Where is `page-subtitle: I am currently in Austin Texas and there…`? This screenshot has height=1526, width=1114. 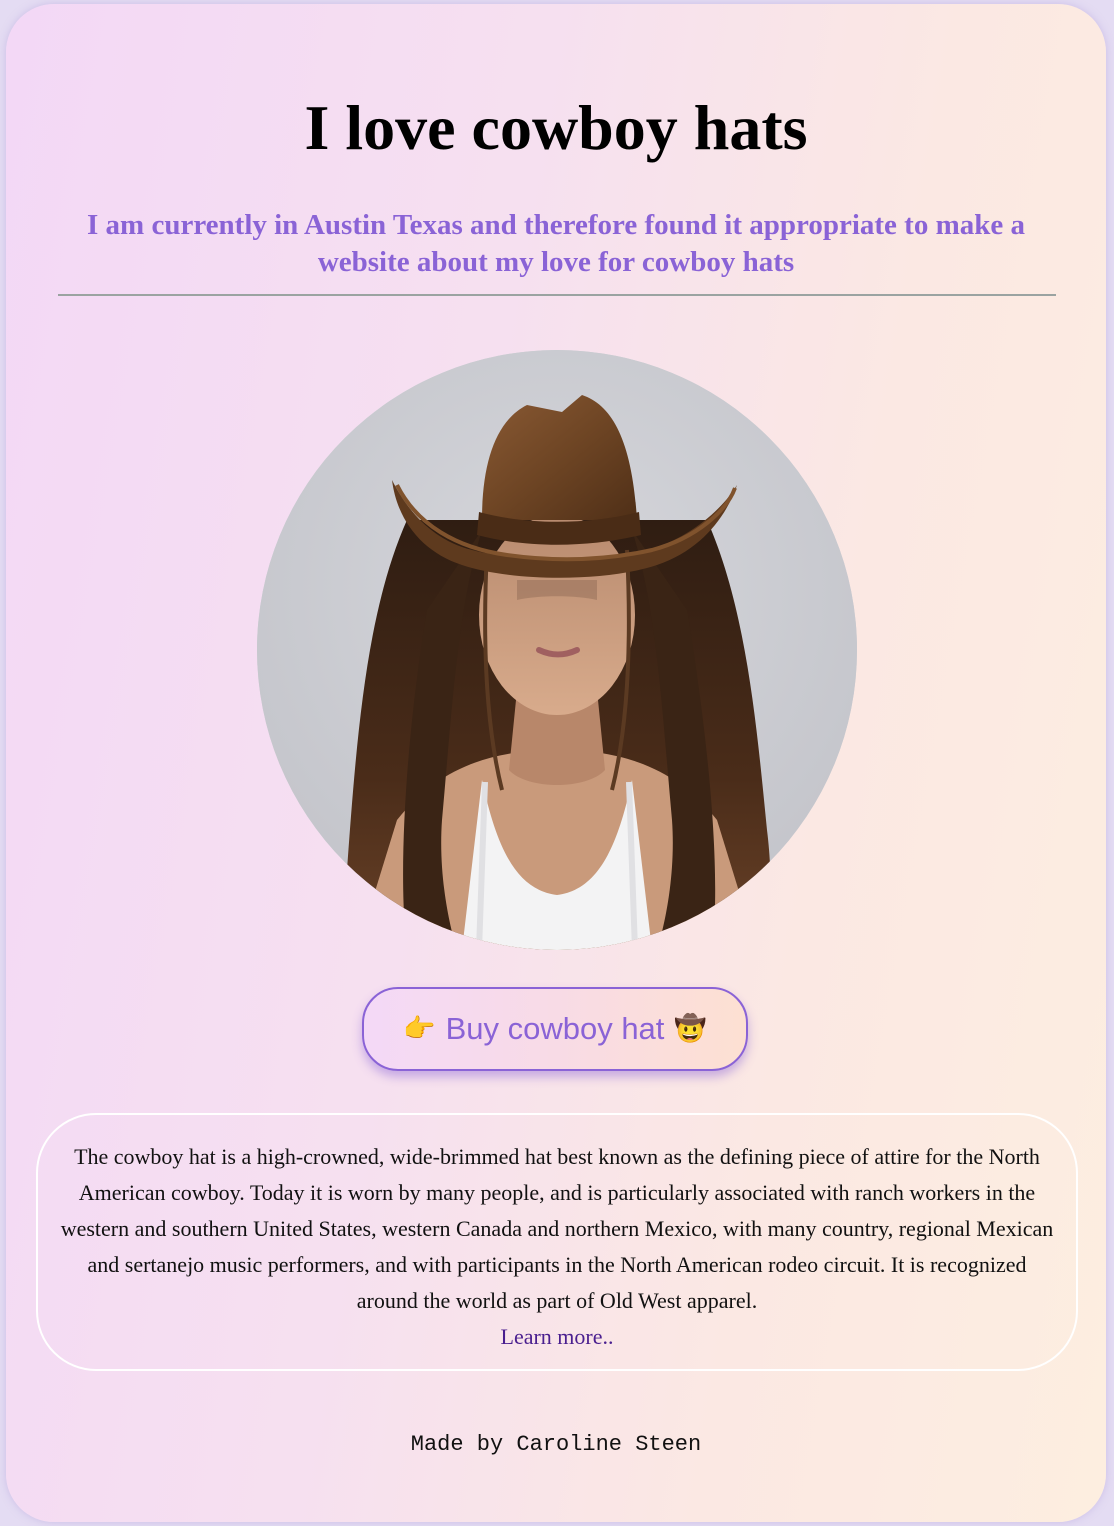 page-subtitle: I am currently in Austin Texas and there… is located at coordinates (556, 243).